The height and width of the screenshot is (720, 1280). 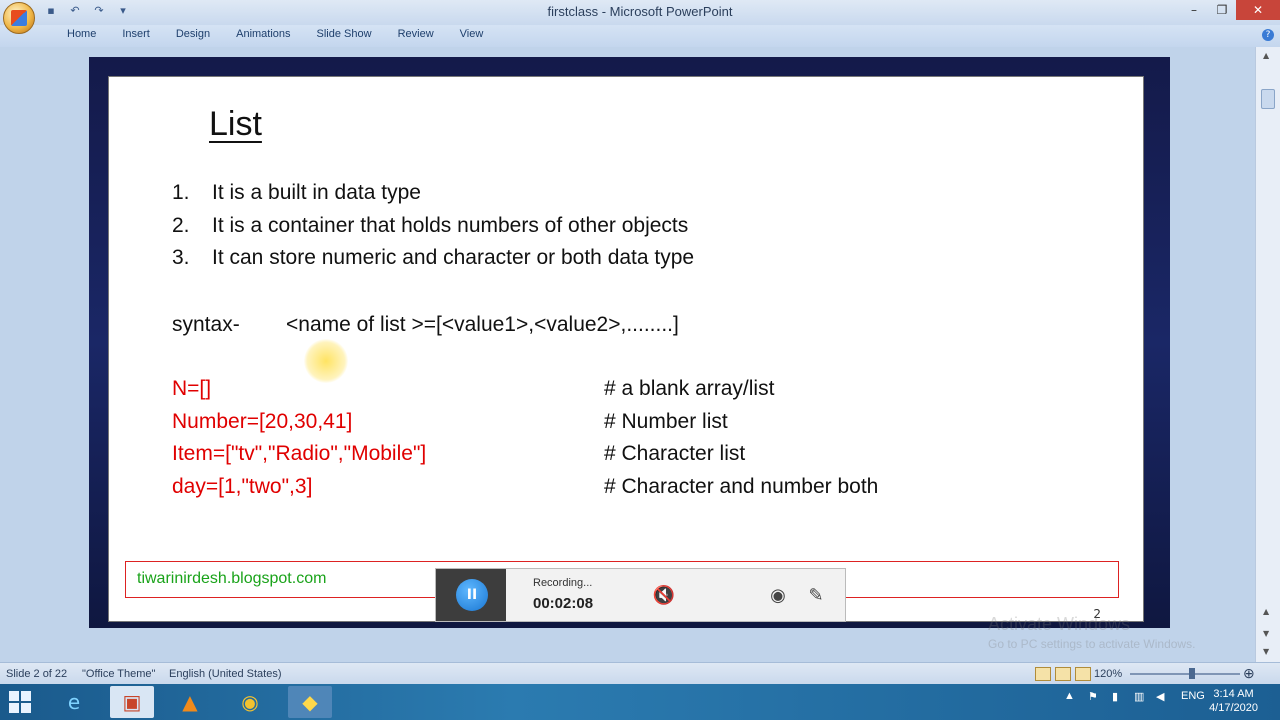 What do you see at coordinates (250, 702) in the screenshot?
I see `chrome-icon: ◉` at bounding box center [250, 702].